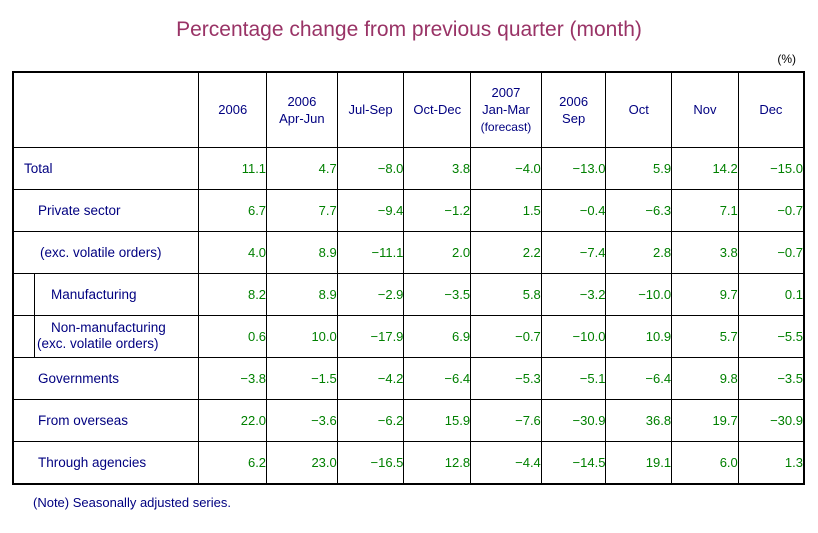 The height and width of the screenshot is (533, 818). Describe the element at coordinates (786, 59) in the screenshot. I see `unit-label: (%)` at that location.